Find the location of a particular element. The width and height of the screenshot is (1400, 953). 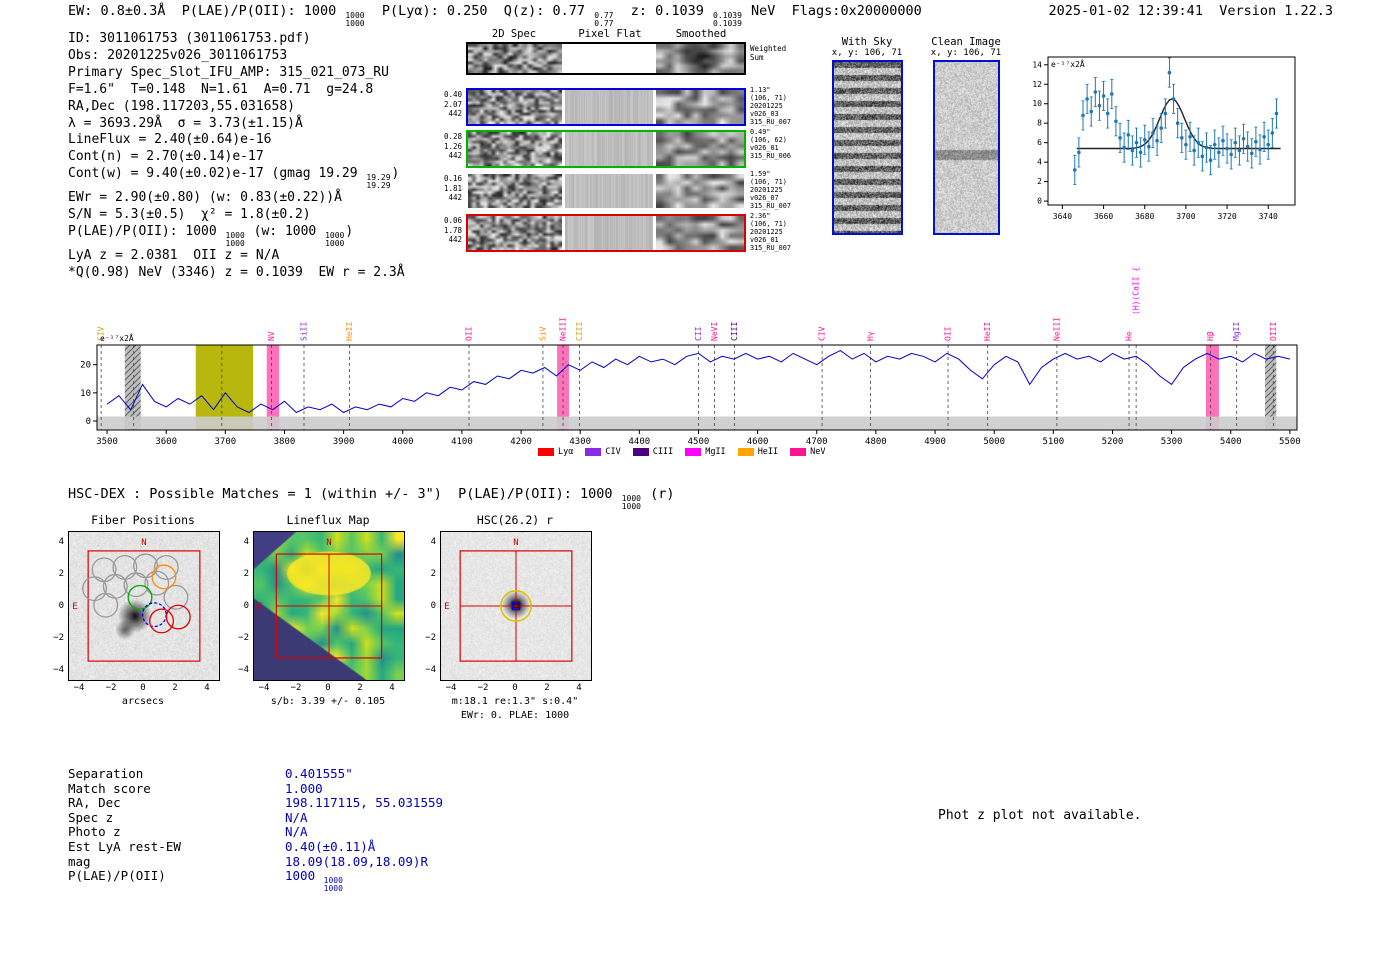

match-table-label: Match score is located at coordinates (109, 788).